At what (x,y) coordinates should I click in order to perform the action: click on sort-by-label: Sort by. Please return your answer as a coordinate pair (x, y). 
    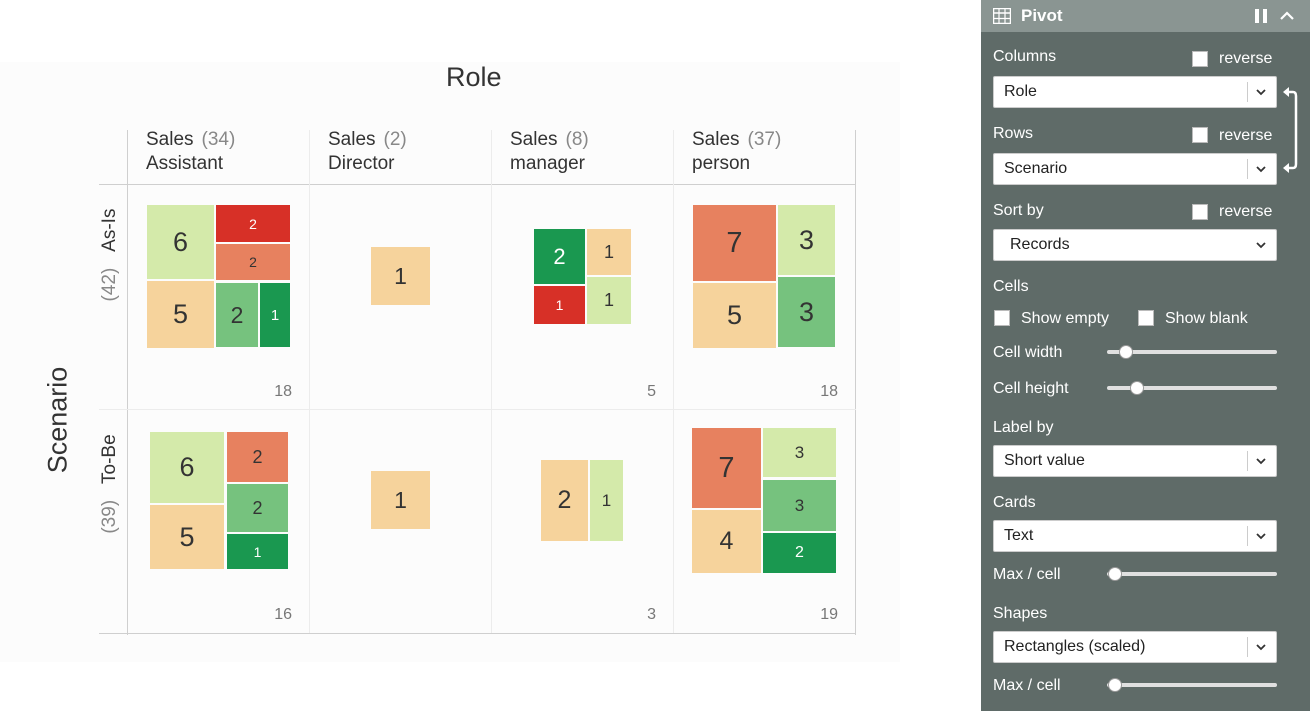
    Looking at the image, I should click on (1018, 210).